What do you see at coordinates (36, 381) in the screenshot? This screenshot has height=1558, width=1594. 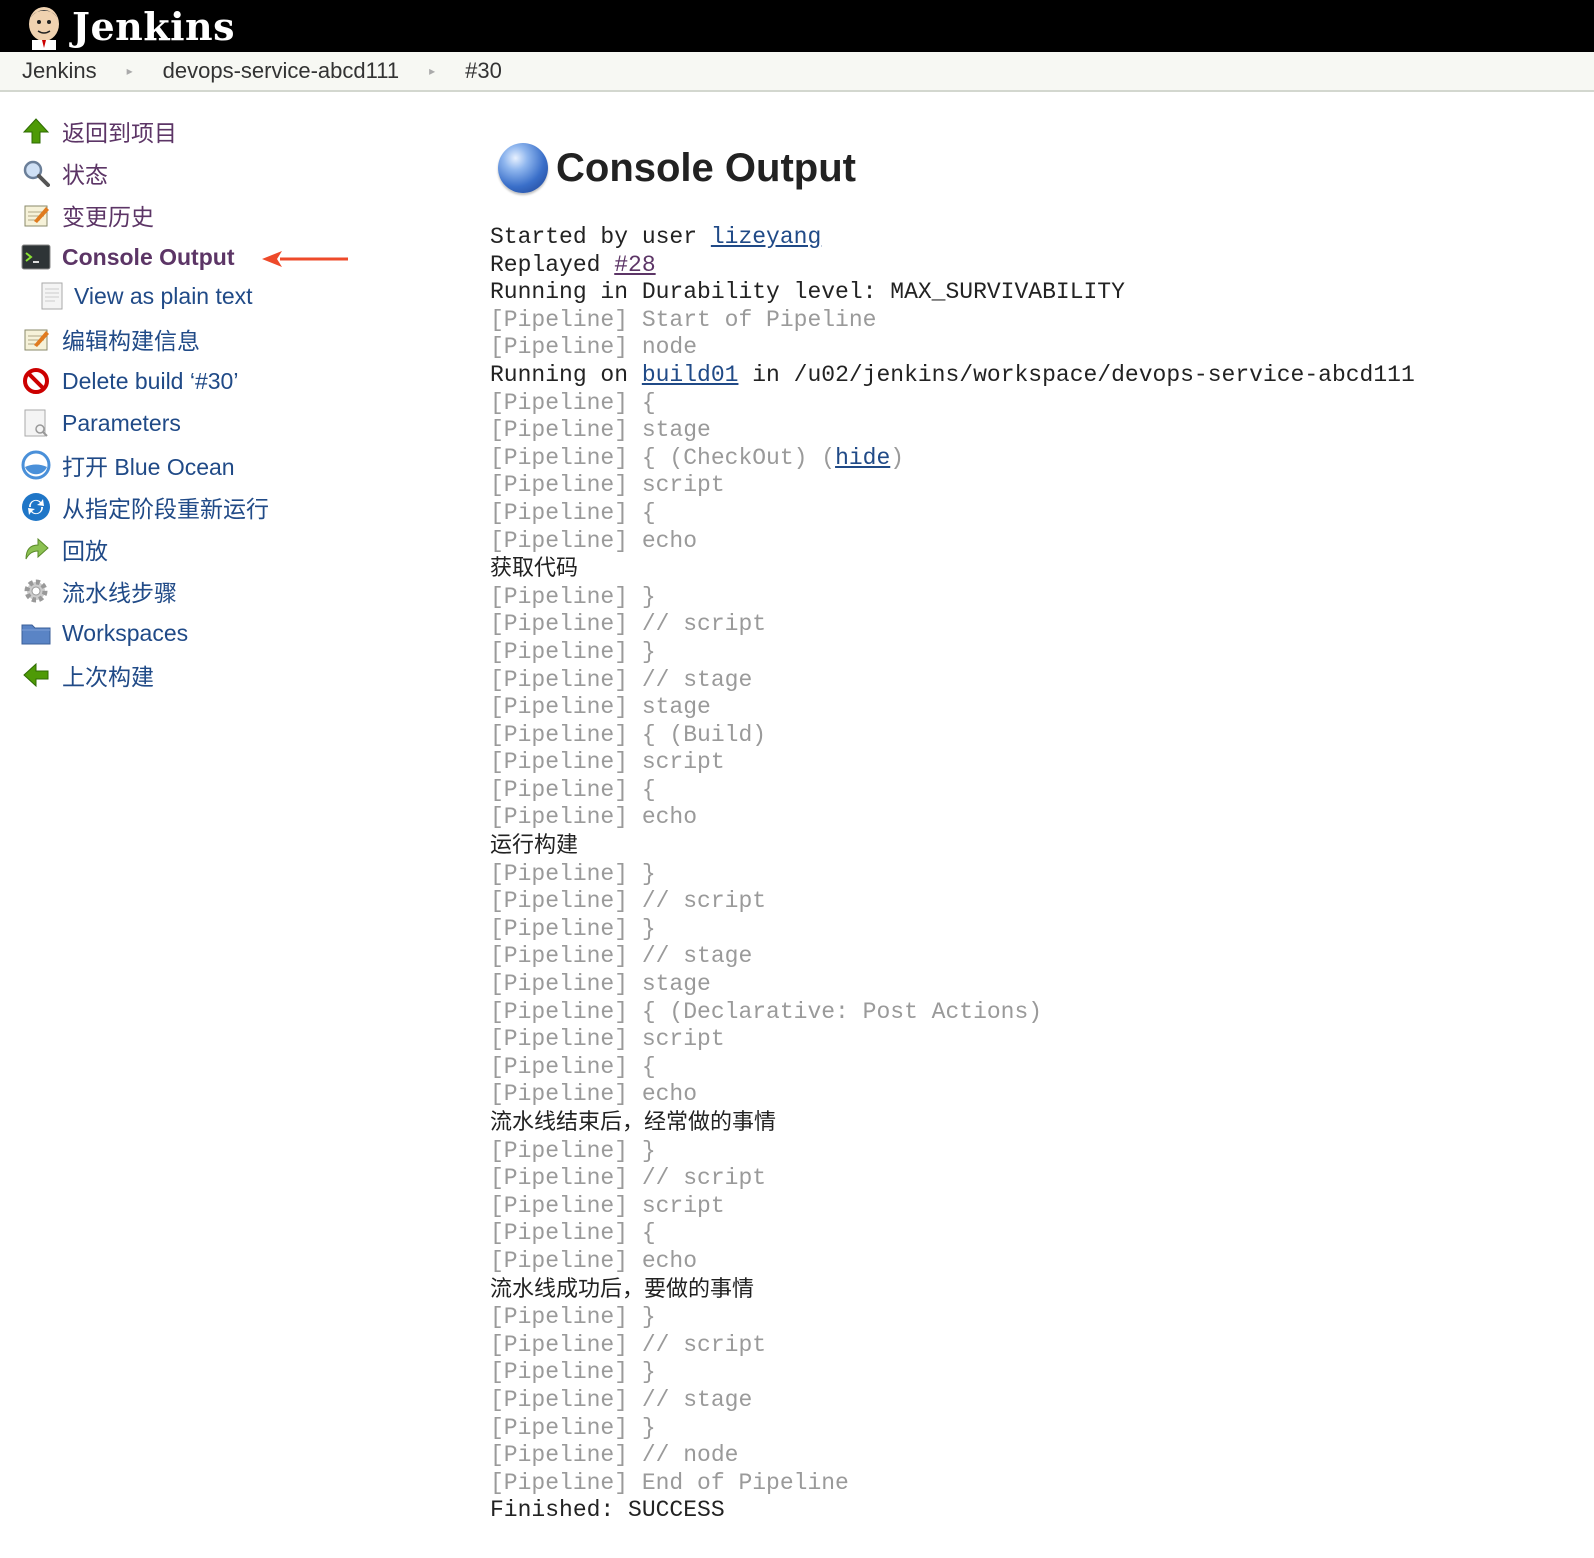 I see `no-entry-icon` at bounding box center [36, 381].